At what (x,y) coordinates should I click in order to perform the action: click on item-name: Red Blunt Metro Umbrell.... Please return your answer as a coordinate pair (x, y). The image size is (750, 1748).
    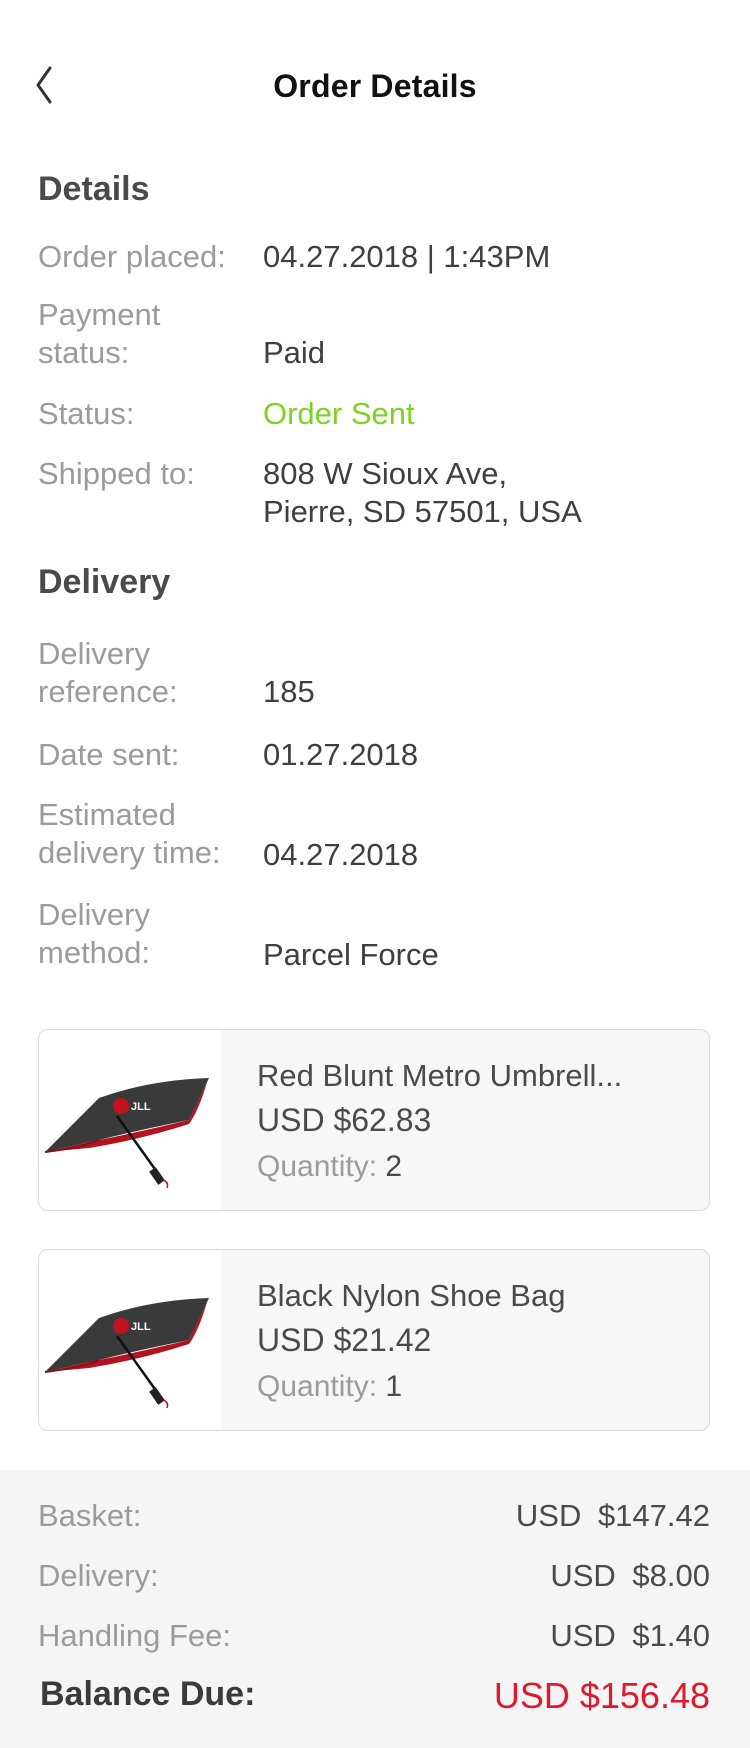
    Looking at the image, I should click on (440, 1075).